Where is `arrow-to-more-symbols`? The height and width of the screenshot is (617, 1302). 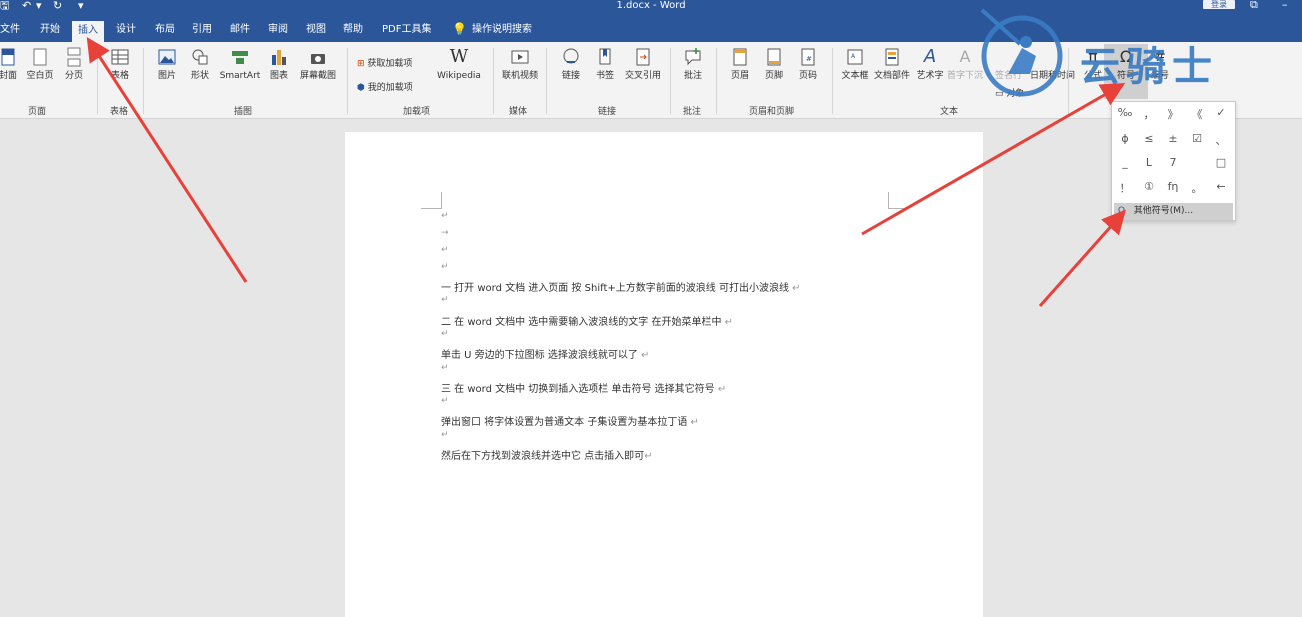 arrow-to-more-symbols is located at coordinates (1082, 258).